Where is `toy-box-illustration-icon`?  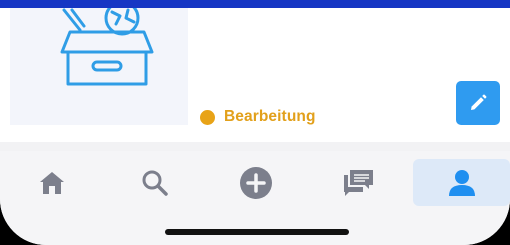 toy-box-illustration-icon is located at coordinates (107, 47).